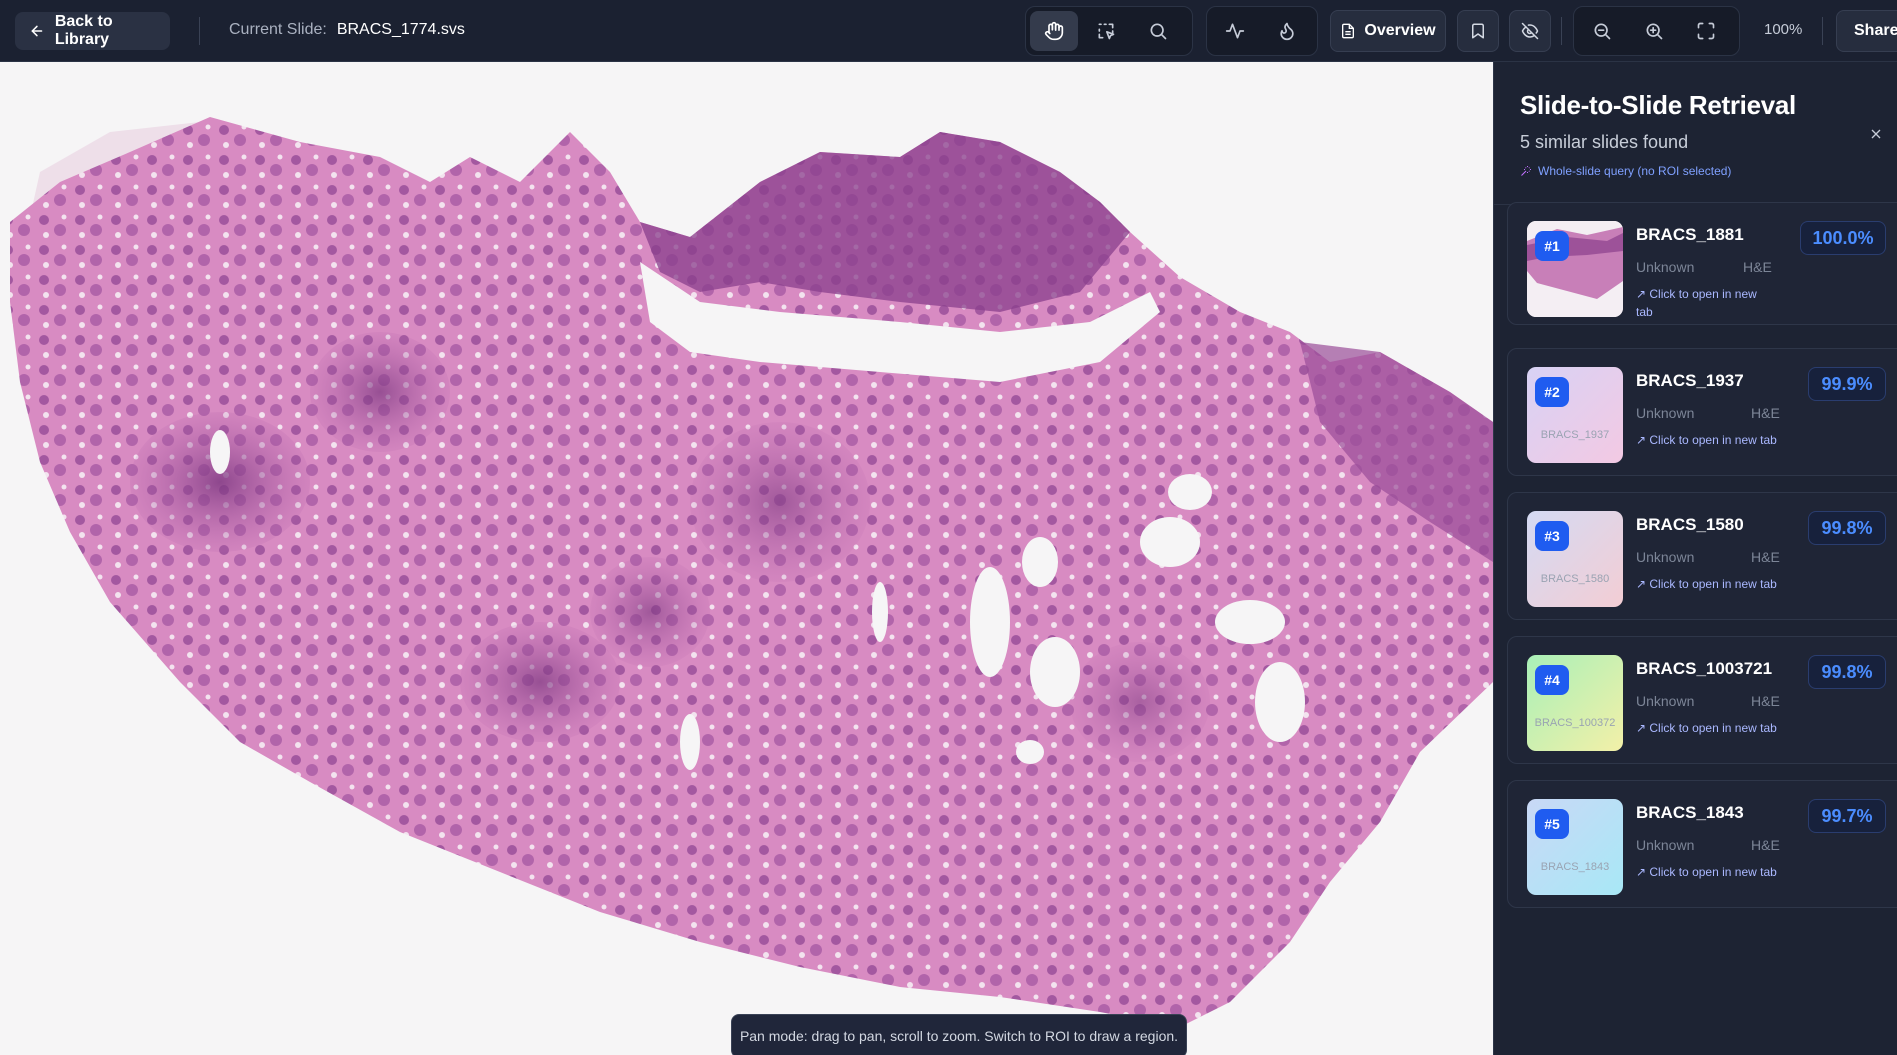 This screenshot has height=1055, width=1897. I want to click on zoom-level-readout: 100%, so click(1783, 29).